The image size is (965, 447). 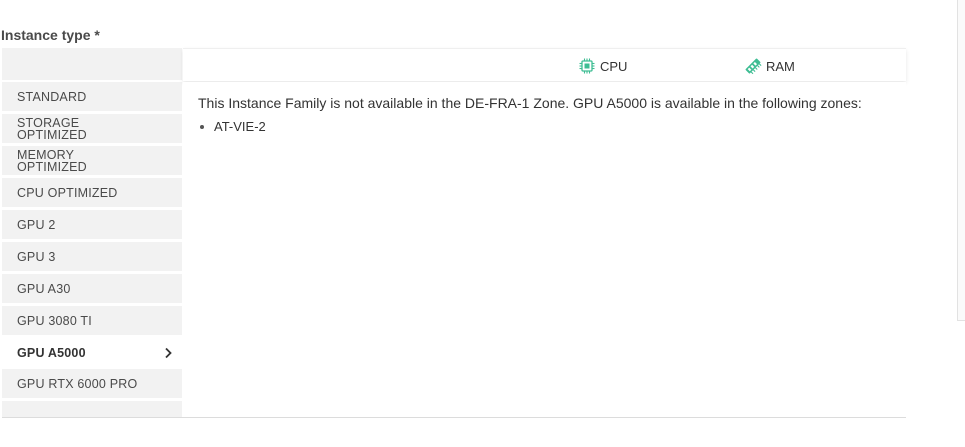 I want to click on sidebar-item-label: GPU A30, so click(x=44, y=288).